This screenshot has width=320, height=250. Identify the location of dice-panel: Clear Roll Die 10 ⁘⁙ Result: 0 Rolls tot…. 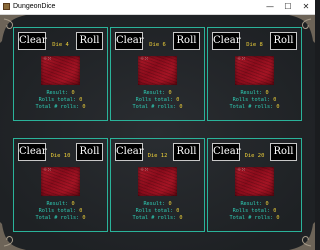
(60, 185).